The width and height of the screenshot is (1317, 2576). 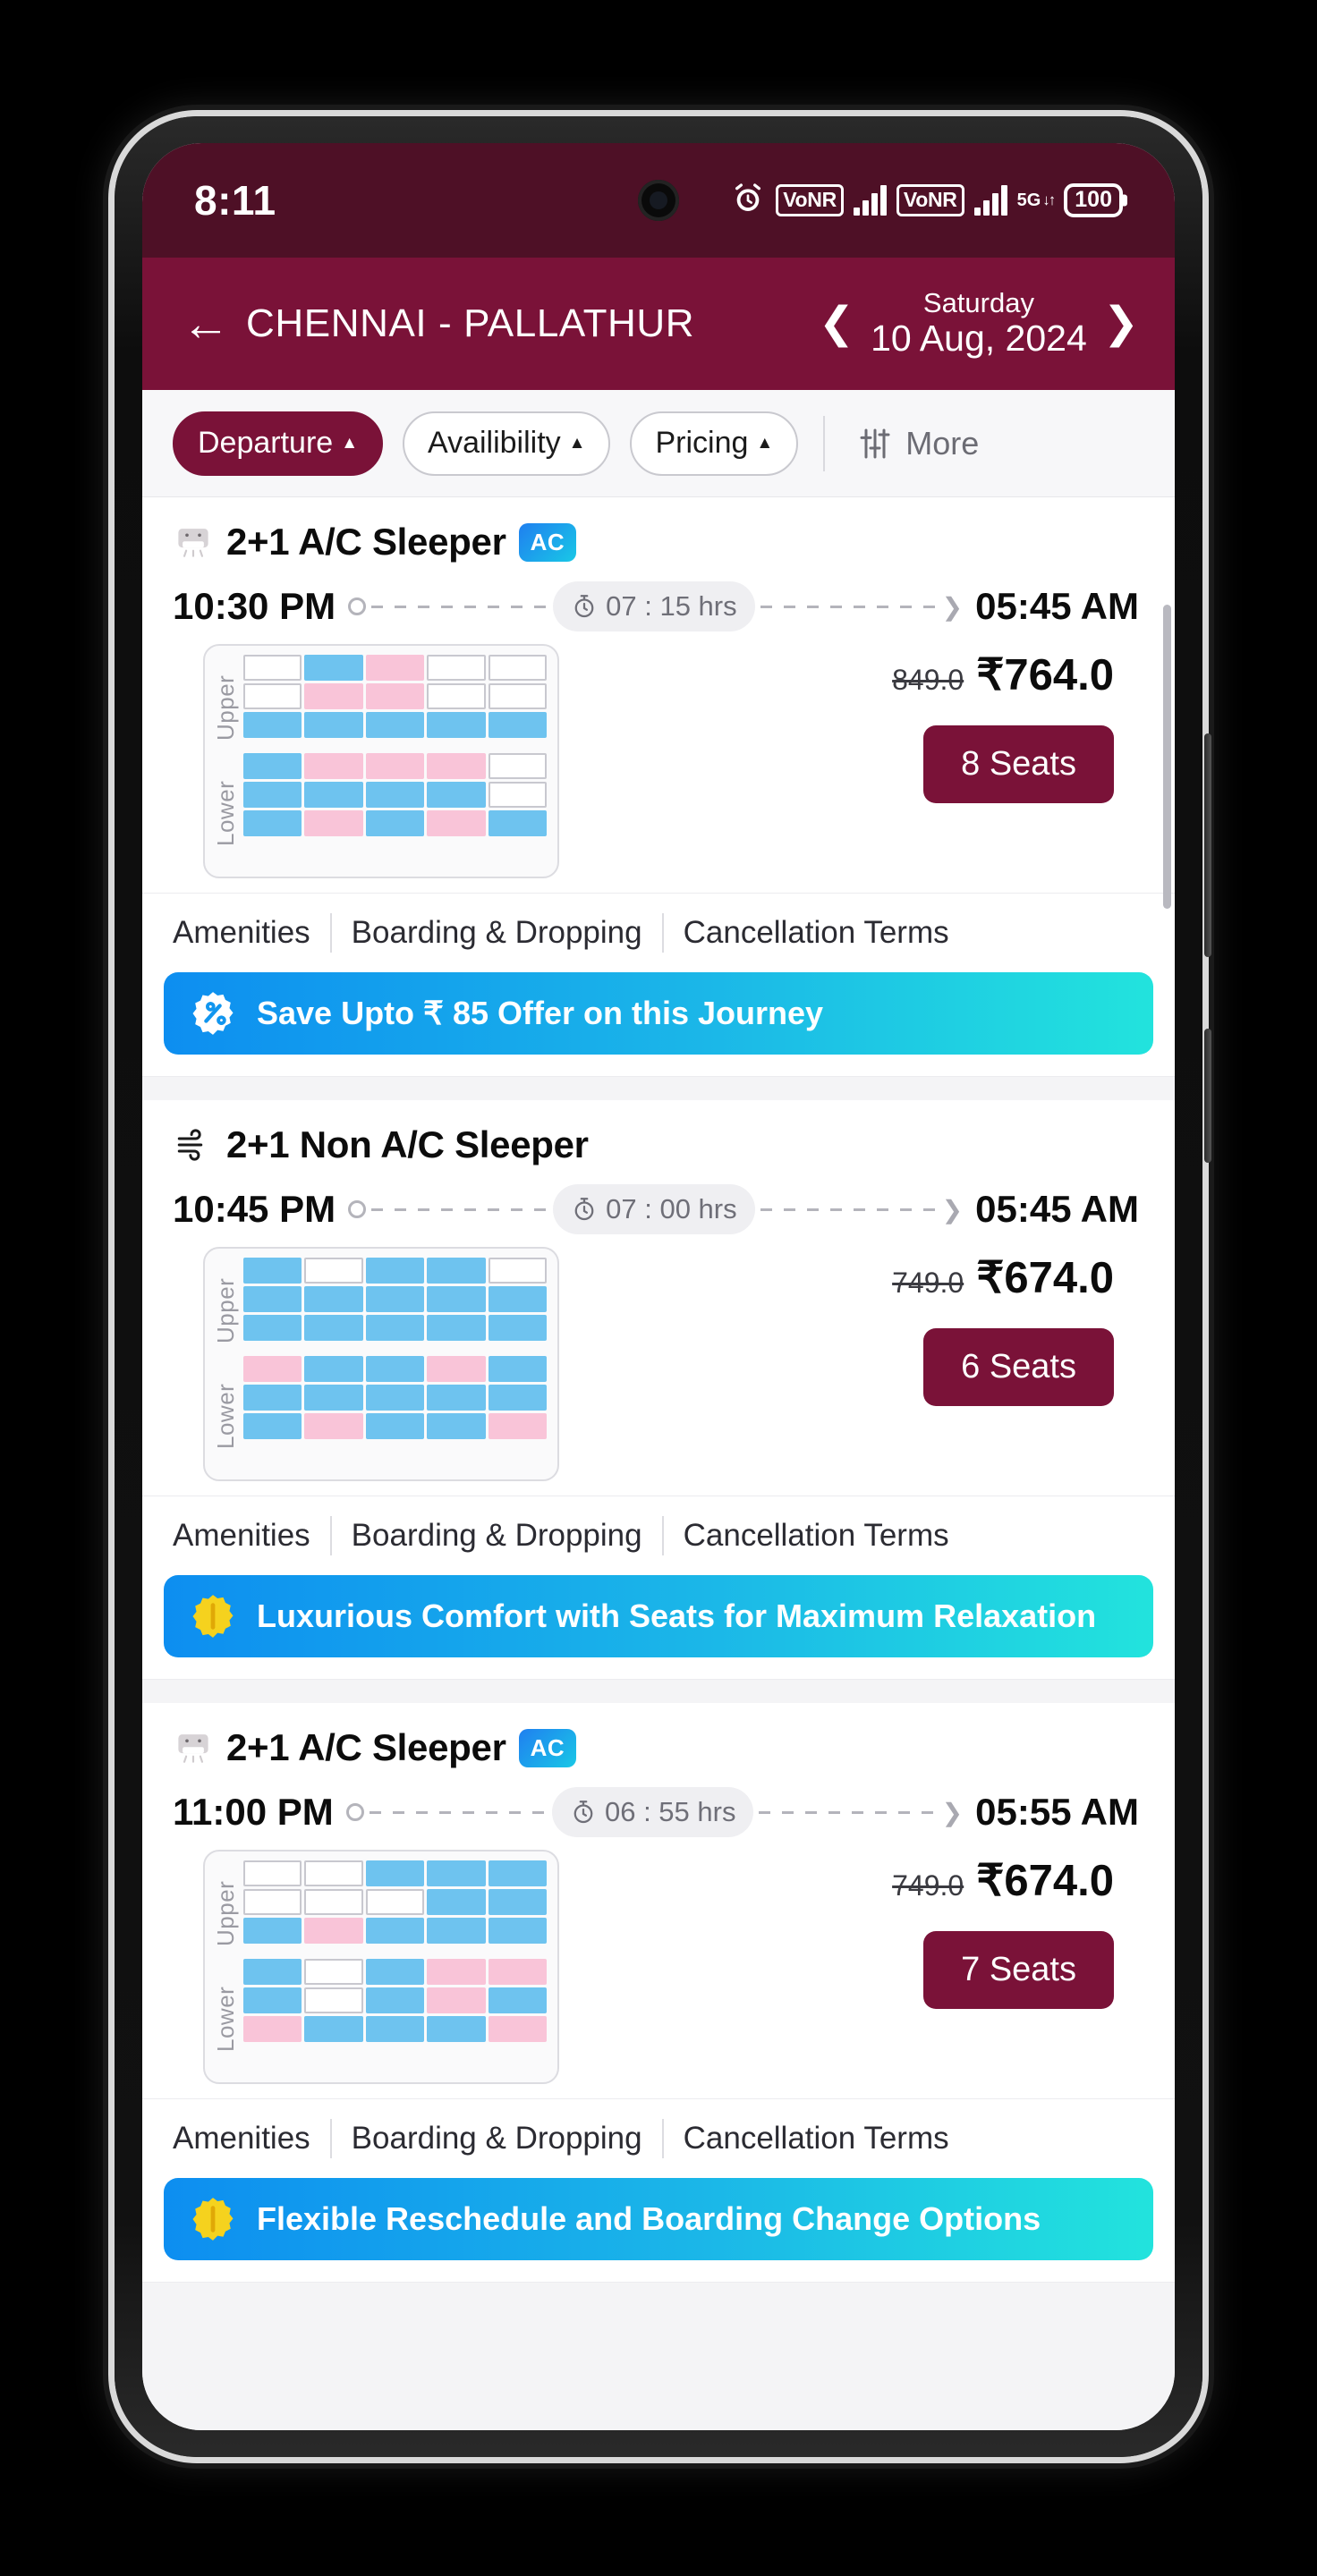 I want to click on seats-available-button: 6 Seats, so click(x=1018, y=1367).